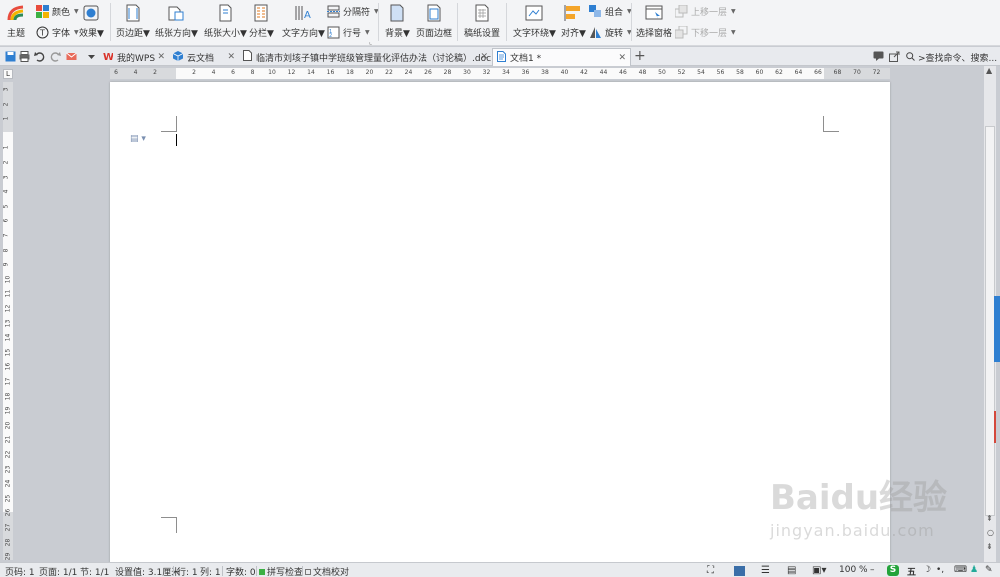 The height and width of the screenshot is (577, 1000). What do you see at coordinates (20, 572) in the screenshot?
I see `status-page-number: 页码: 1` at bounding box center [20, 572].